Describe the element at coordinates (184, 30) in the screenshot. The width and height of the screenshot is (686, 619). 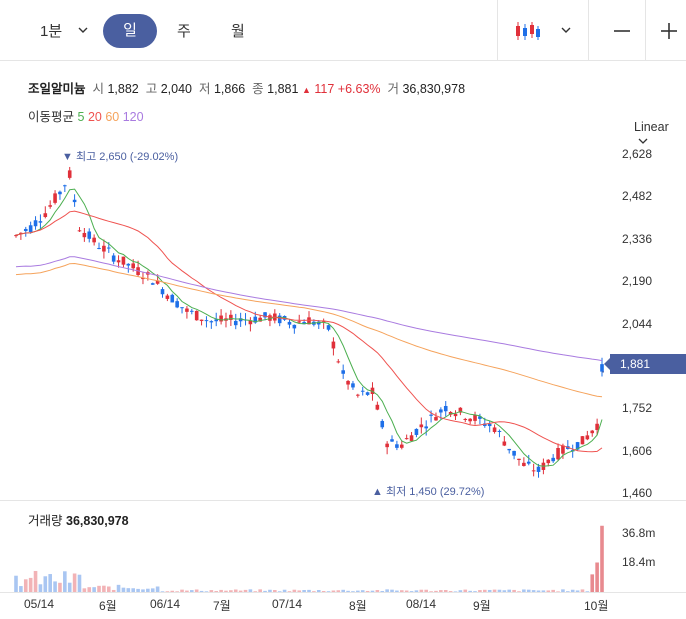
I see `tab-week: 주` at that location.